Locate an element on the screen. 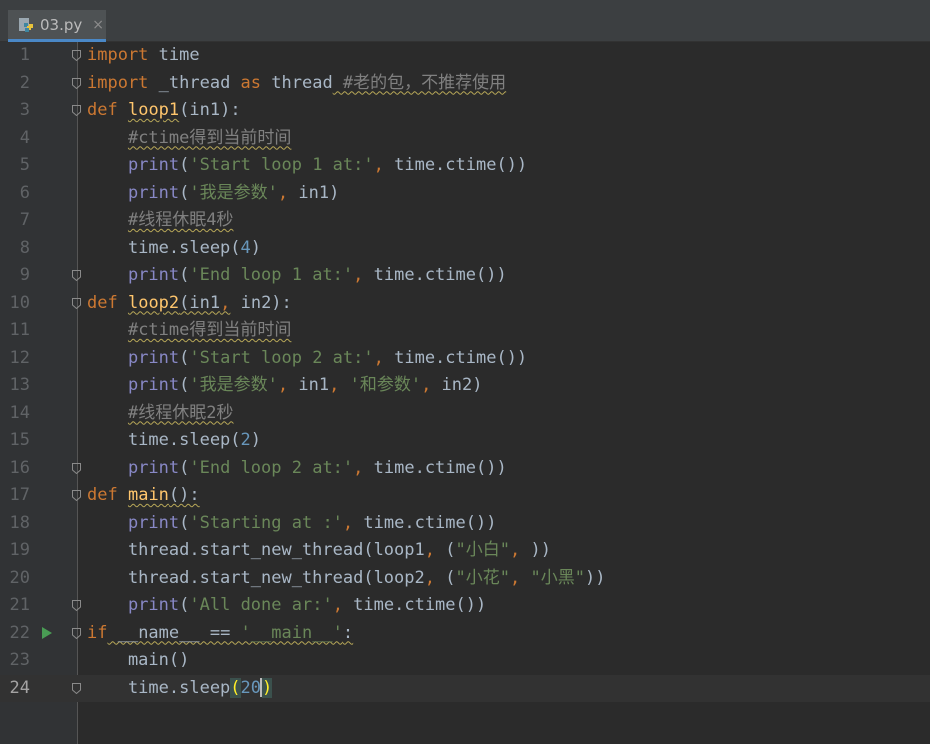  tab-03py: 03.py × is located at coordinates (57, 26).